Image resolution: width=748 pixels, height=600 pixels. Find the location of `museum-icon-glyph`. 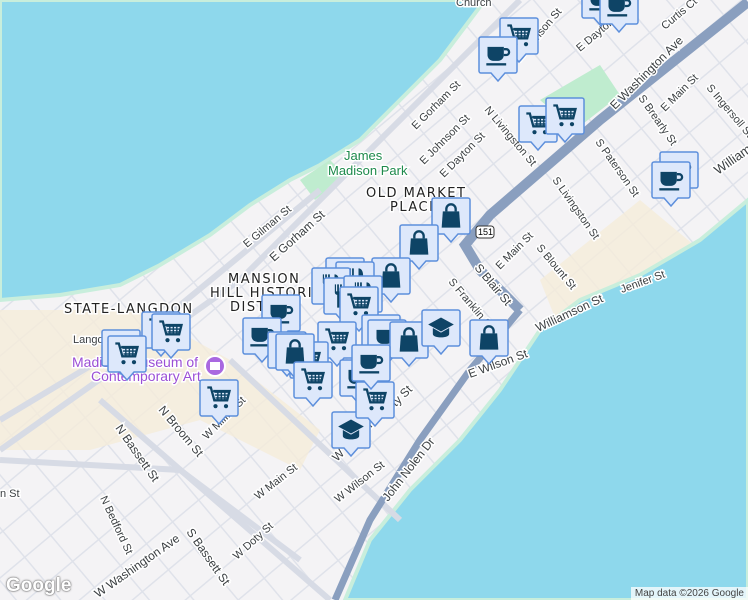

museum-icon-glyph is located at coordinates (215, 366).